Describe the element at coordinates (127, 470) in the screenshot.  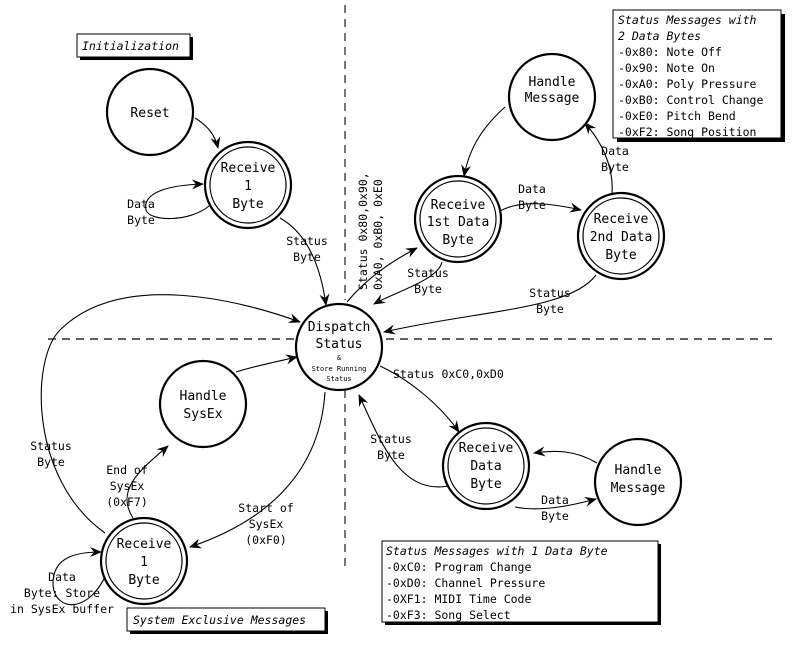
I see `svg-text: End of` at that location.